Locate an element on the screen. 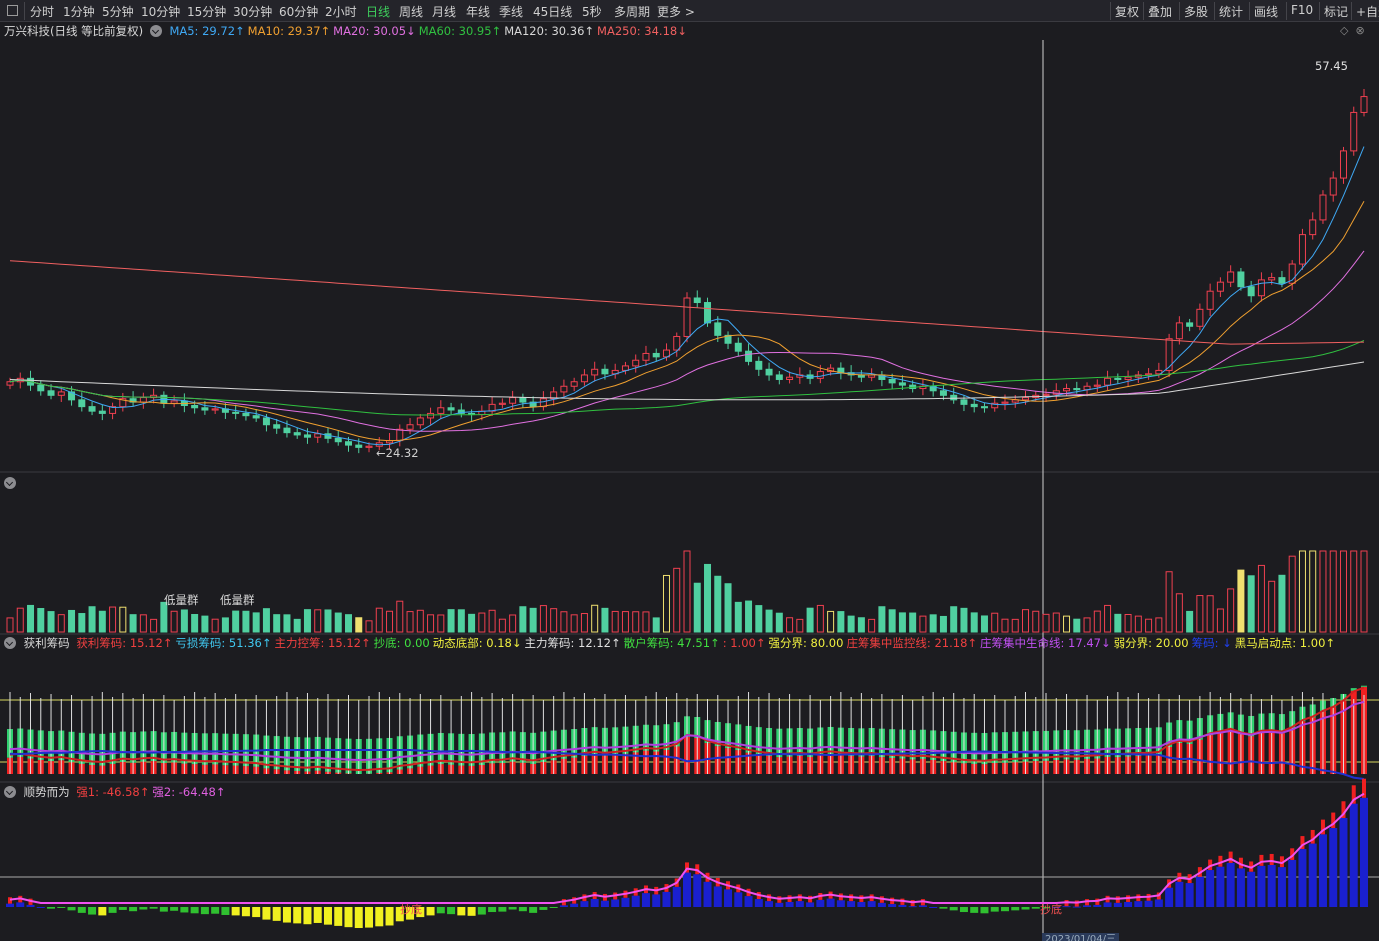  period-tab-8: 日线 is located at coordinates (378, 11).